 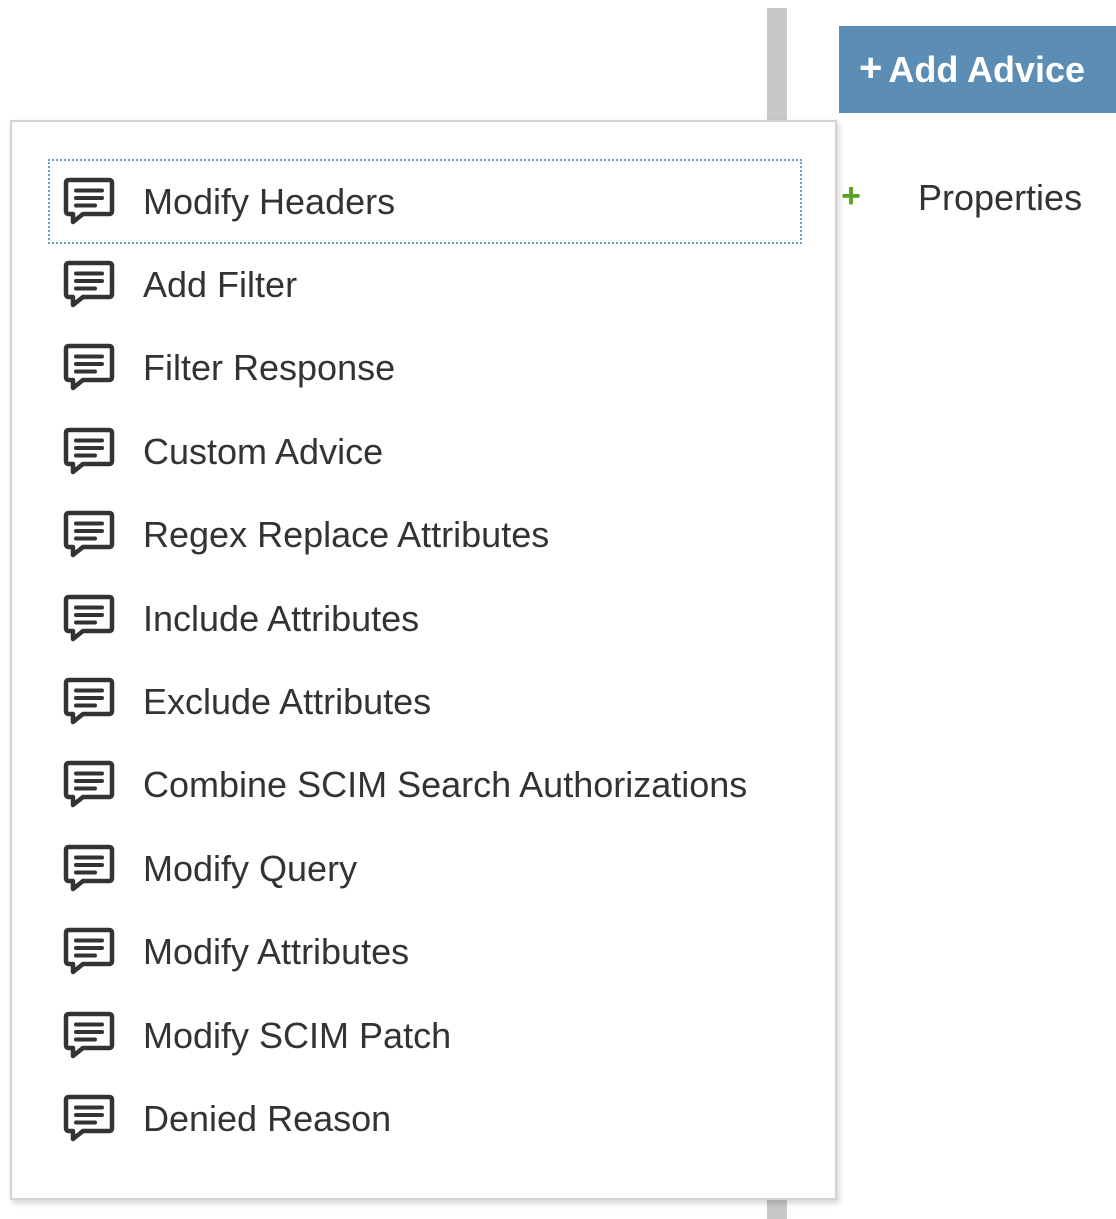 I want to click on add-advice-label: Add Advice, so click(x=987, y=69).